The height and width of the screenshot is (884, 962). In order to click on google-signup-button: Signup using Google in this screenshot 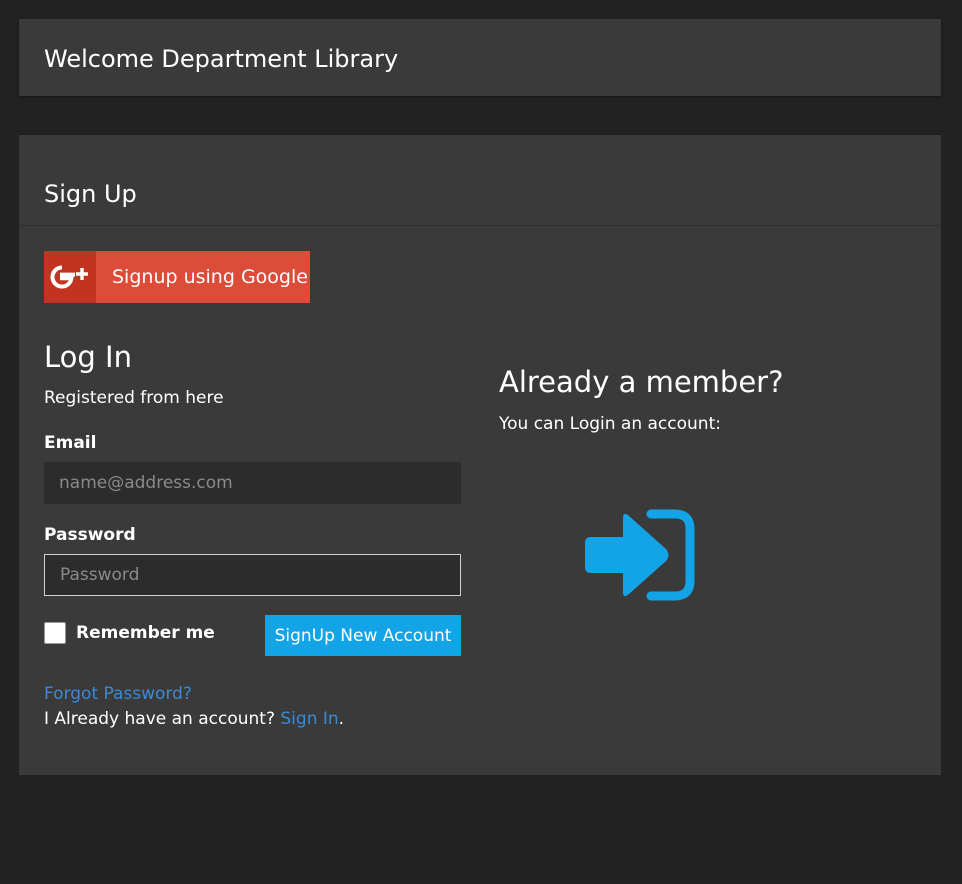, I will do `click(177, 277)`.